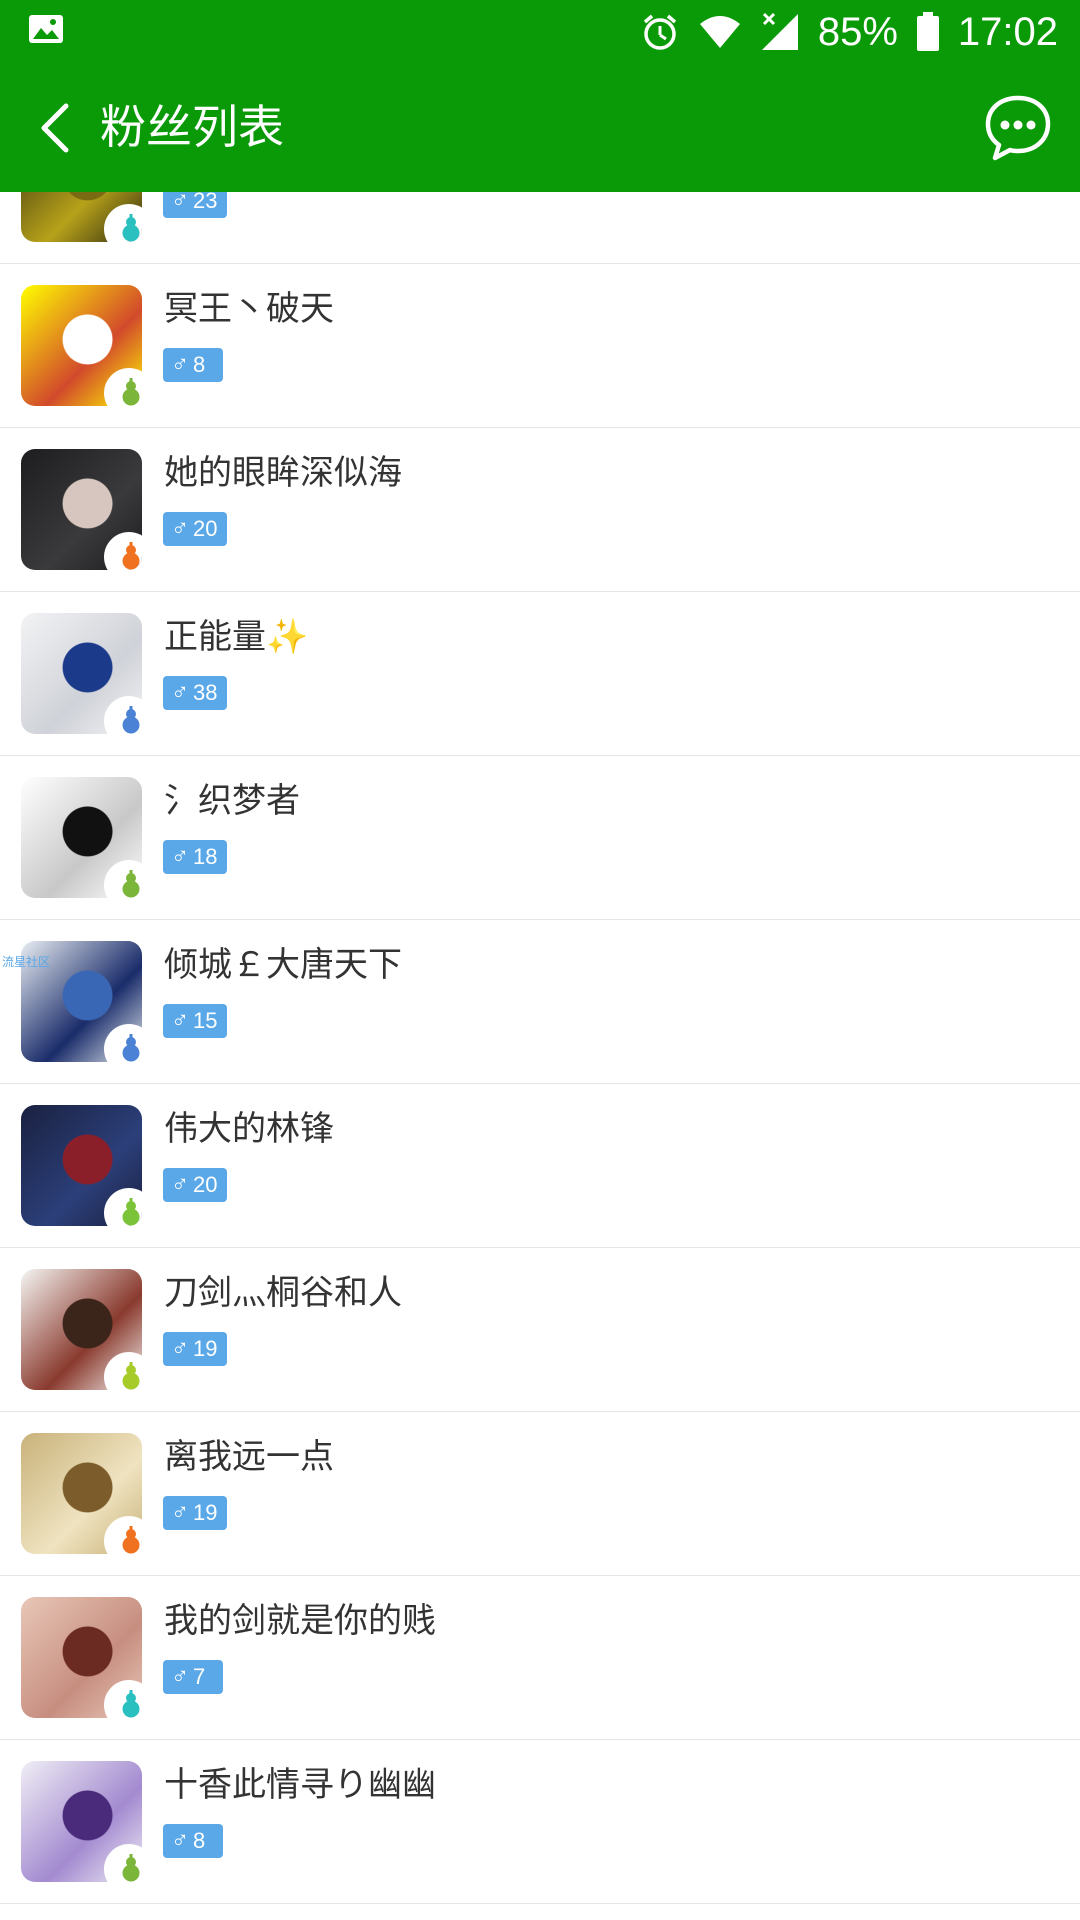  What do you see at coordinates (540, 1822) in the screenshot?
I see `fan-list-item: 十香此情寻り幽幽 ♂ 8` at bounding box center [540, 1822].